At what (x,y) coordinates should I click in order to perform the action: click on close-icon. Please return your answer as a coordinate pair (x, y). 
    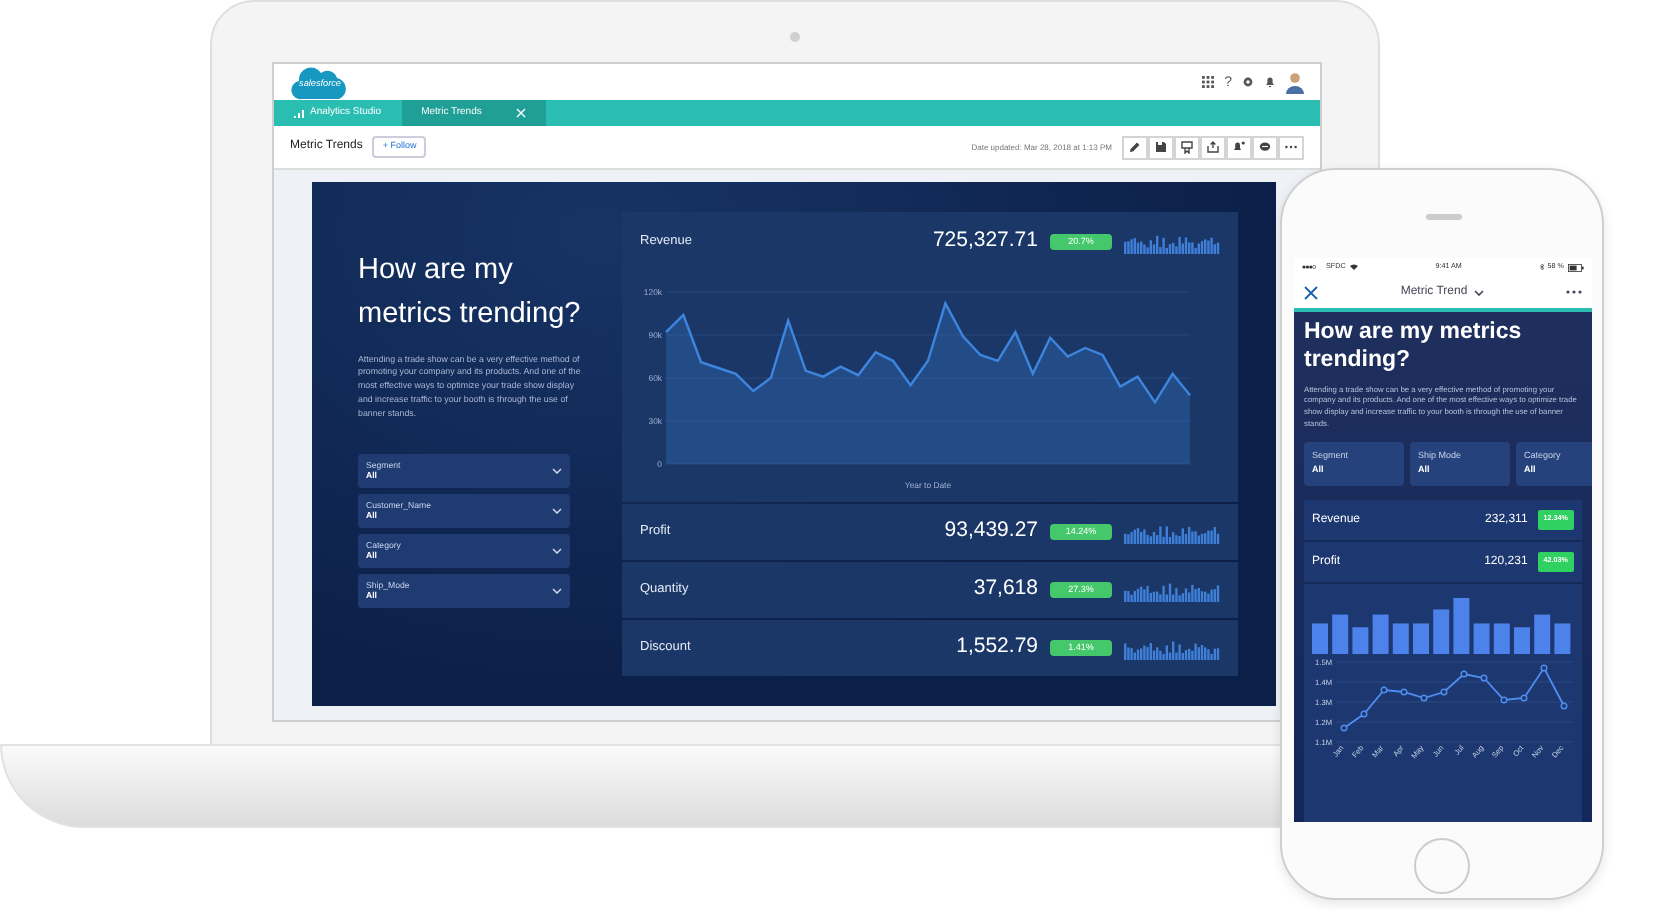
    Looking at the image, I should click on (1311, 292).